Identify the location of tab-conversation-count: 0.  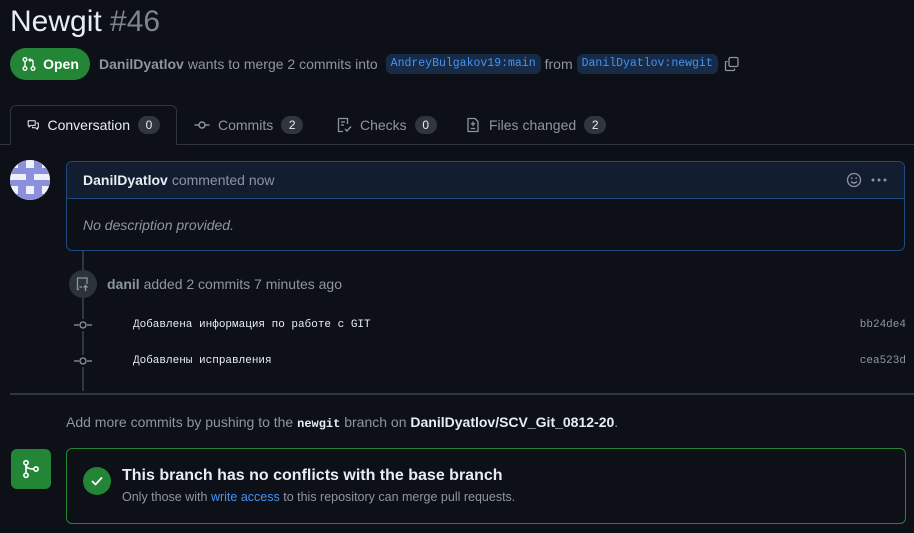
(149, 125).